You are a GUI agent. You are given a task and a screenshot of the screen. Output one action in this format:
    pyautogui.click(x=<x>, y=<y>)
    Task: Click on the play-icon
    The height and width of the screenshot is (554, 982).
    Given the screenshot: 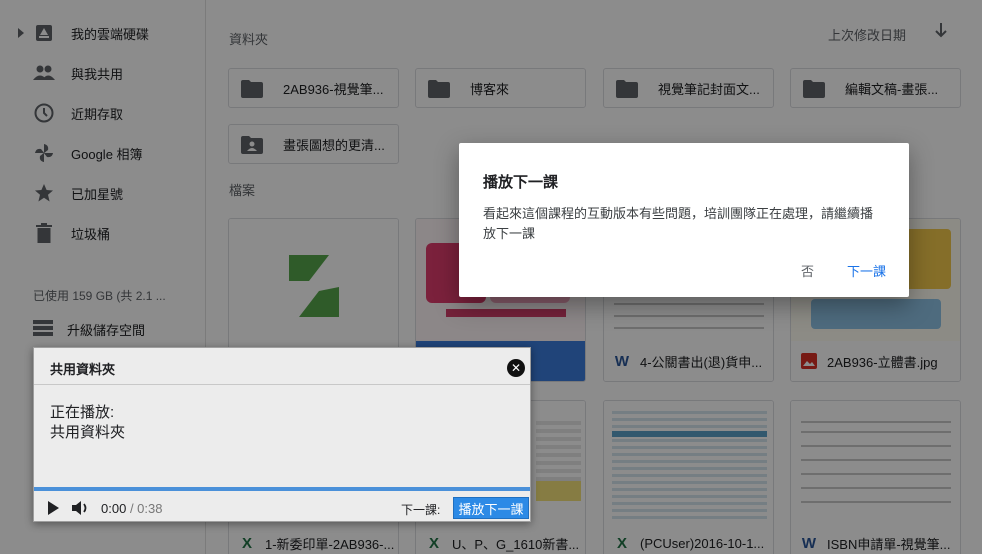 What is the action you would take?
    pyautogui.click(x=53, y=508)
    